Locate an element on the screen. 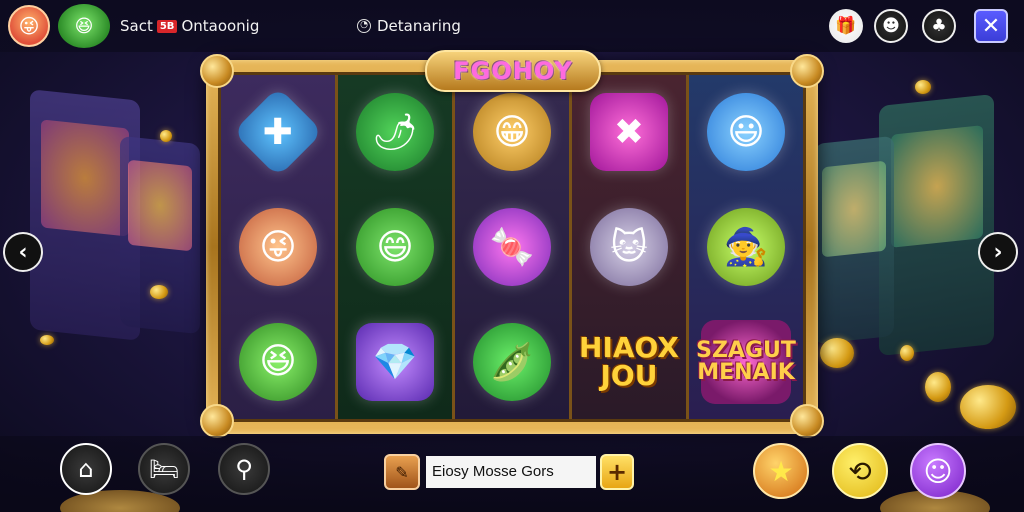 This screenshot has height=512, width=1024. pink-x-gem-icon: ✖ is located at coordinates (629, 132).